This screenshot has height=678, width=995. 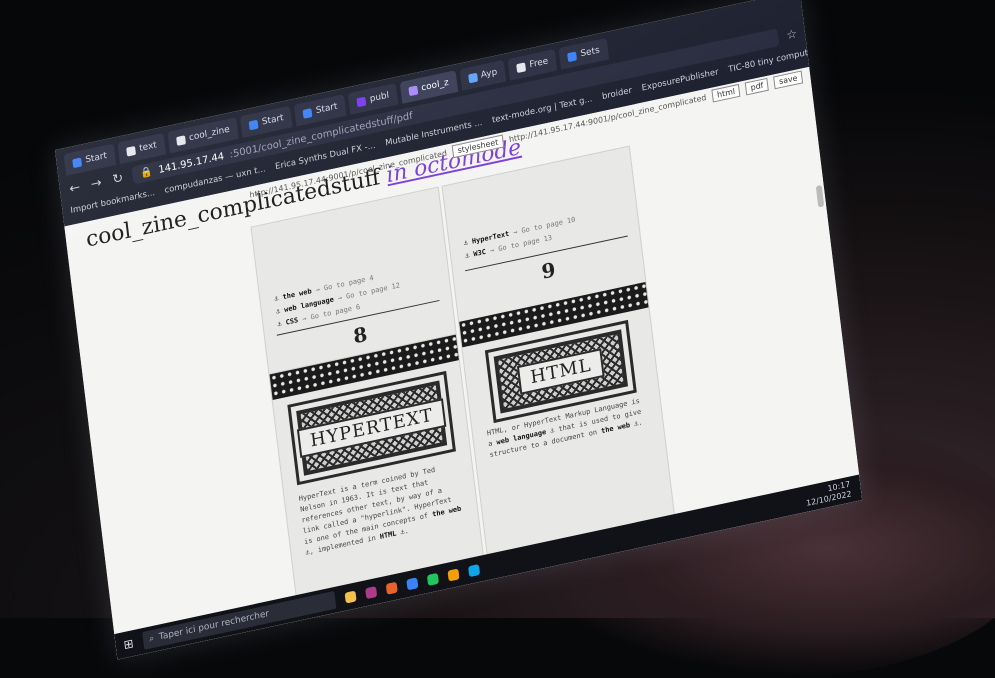 I want to click on pdf-button: pdf, so click(x=757, y=86).